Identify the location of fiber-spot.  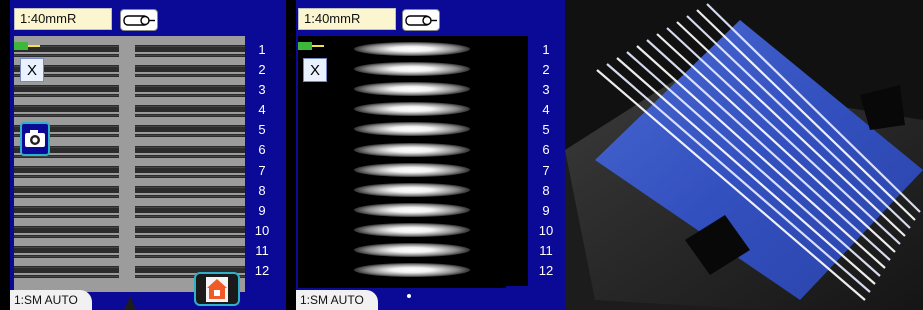
(409, 296).